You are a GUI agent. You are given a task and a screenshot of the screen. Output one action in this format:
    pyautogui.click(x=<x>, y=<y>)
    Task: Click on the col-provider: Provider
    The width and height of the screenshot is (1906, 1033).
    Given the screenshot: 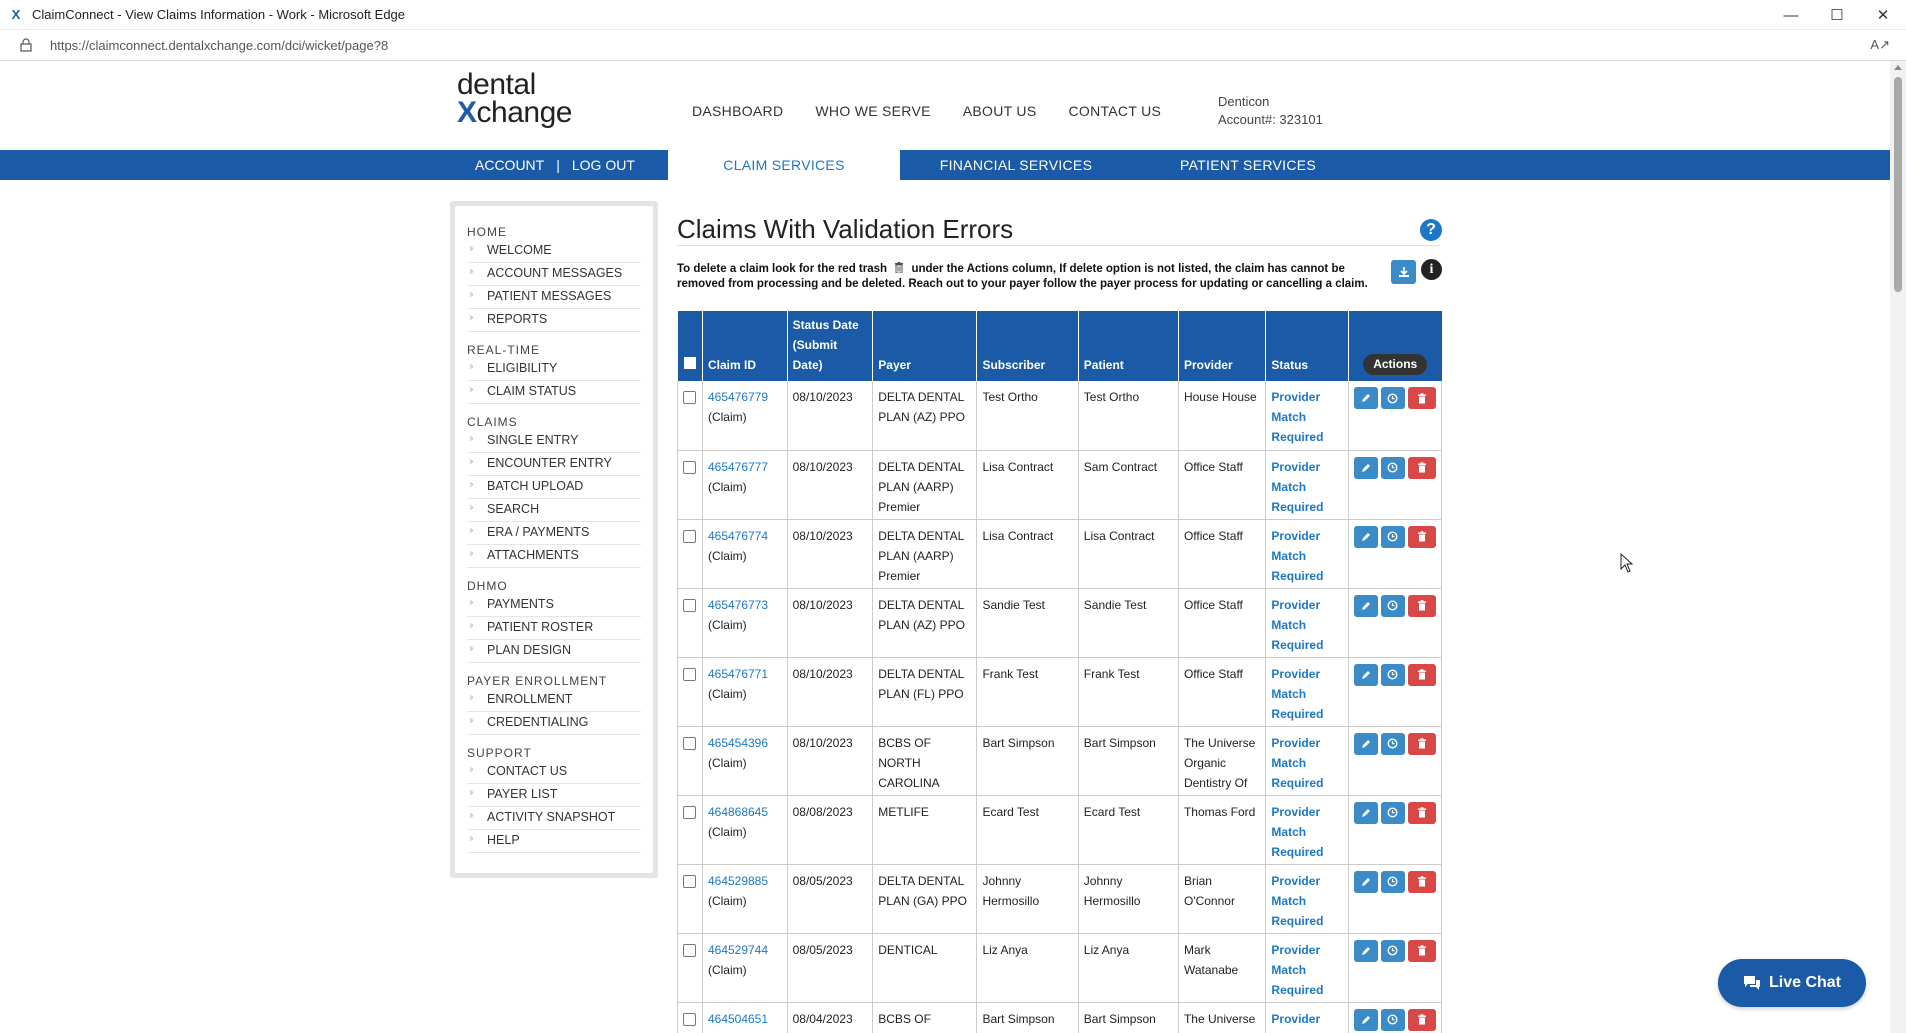 What is the action you would take?
    pyautogui.click(x=1222, y=346)
    